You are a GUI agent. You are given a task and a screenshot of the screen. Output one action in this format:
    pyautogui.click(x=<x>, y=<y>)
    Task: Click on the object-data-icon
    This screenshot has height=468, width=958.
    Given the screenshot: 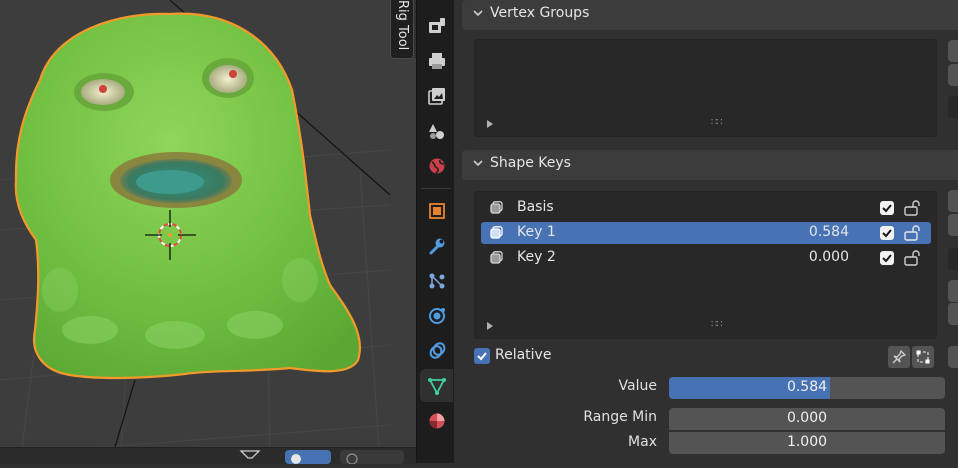 What is the action you would take?
    pyautogui.click(x=437, y=386)
    